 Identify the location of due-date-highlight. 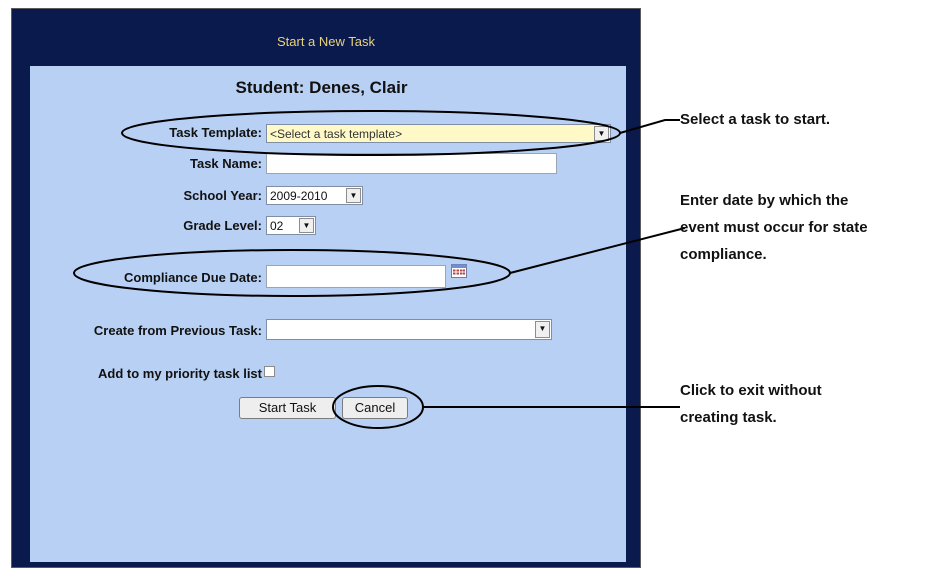
(292, 273).